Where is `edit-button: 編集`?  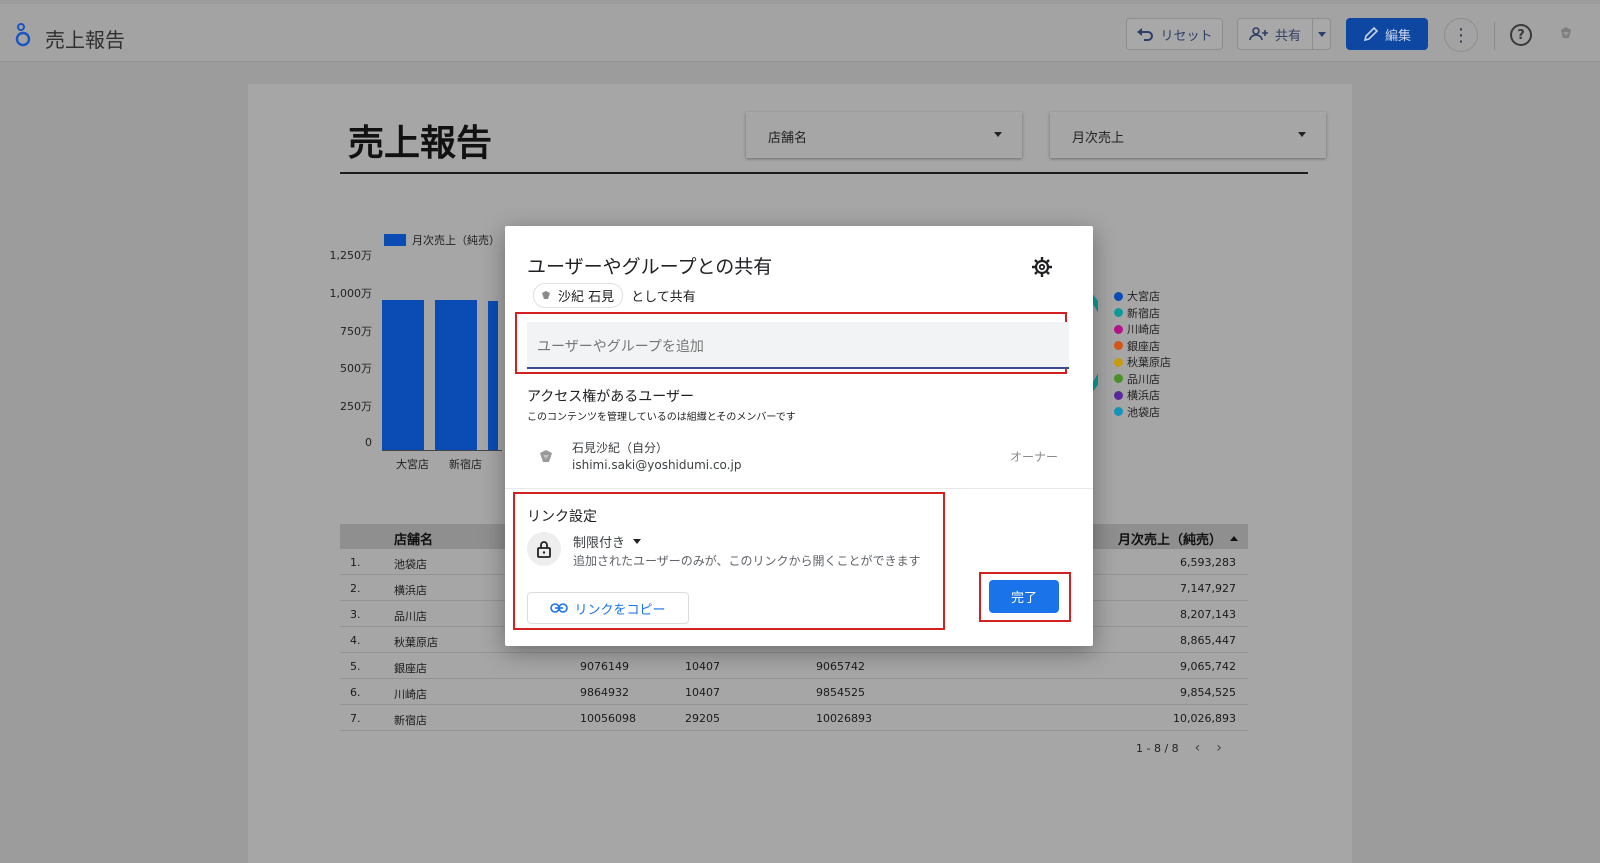 edit-button: 編集 is located at coordinates (1387, 34).